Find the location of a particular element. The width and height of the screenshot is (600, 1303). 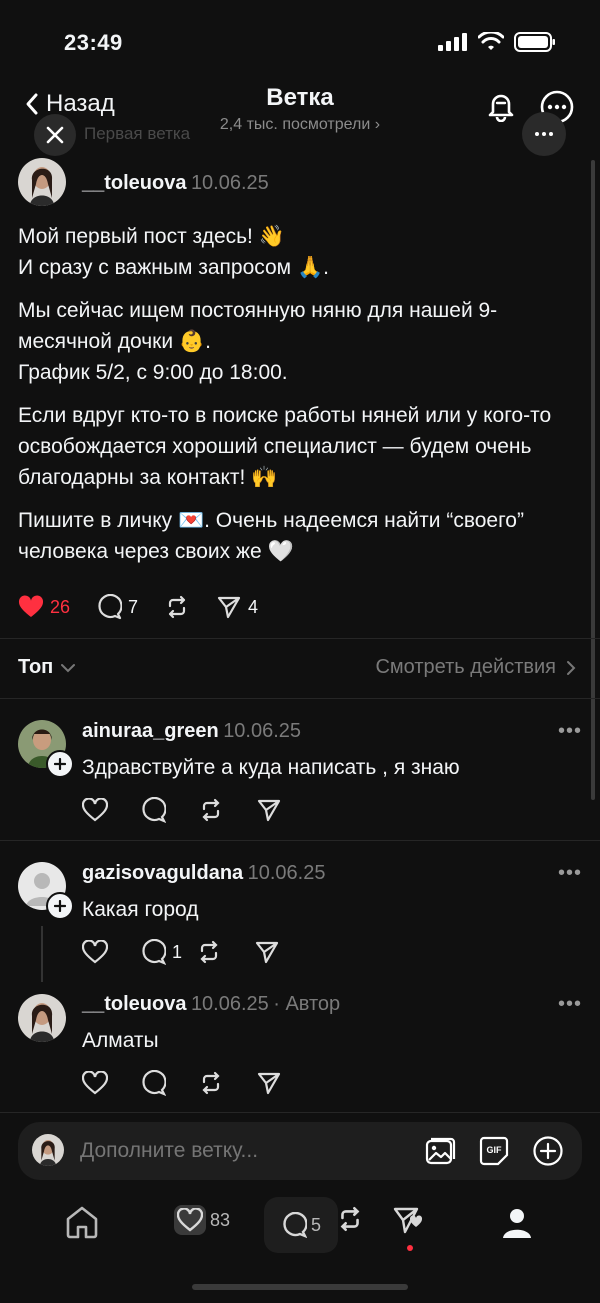

reply-input is located at coordinates (240, 1151).